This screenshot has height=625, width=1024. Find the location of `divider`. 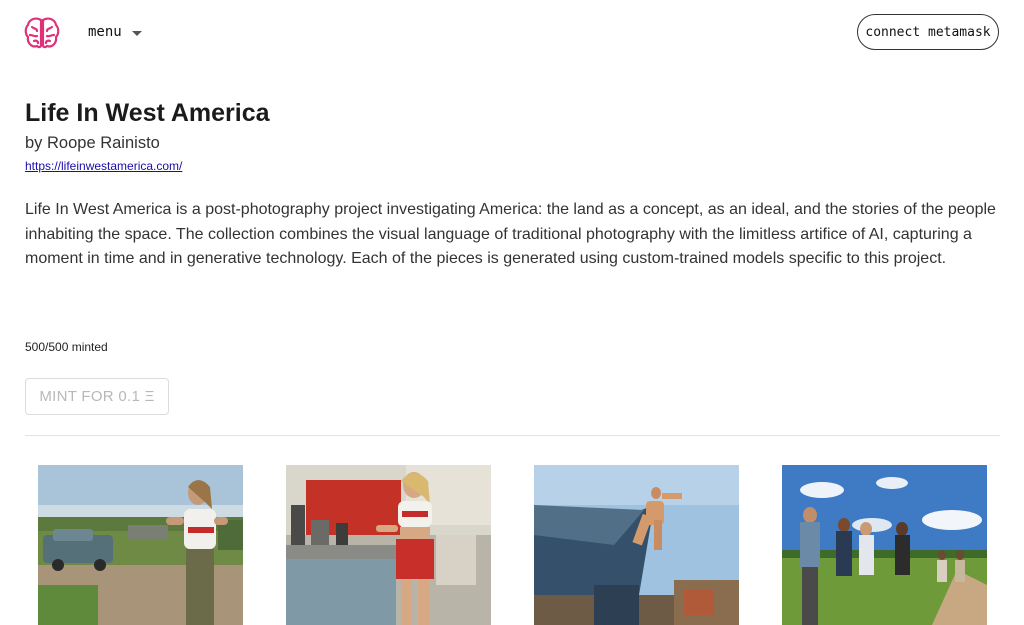

divider is located at coordinates (512, 435).